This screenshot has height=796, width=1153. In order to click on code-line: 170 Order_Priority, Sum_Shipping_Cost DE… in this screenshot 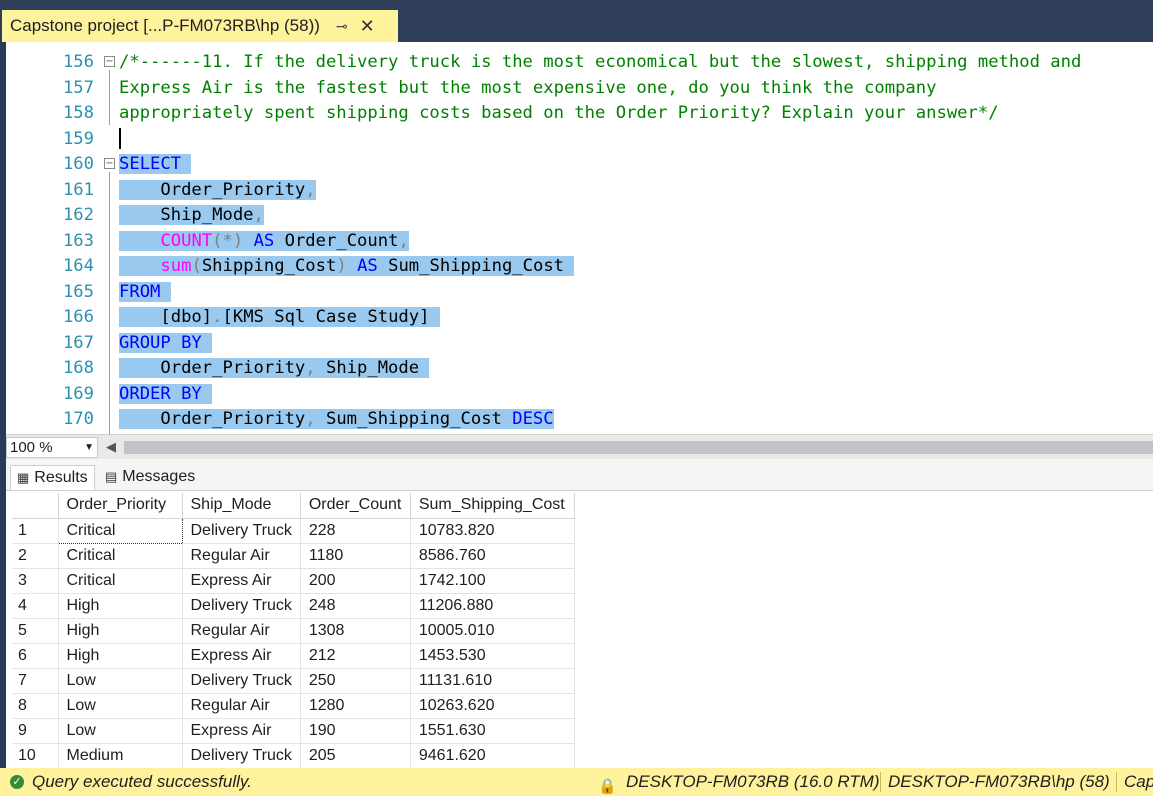, I will do `click(579, 420)`.